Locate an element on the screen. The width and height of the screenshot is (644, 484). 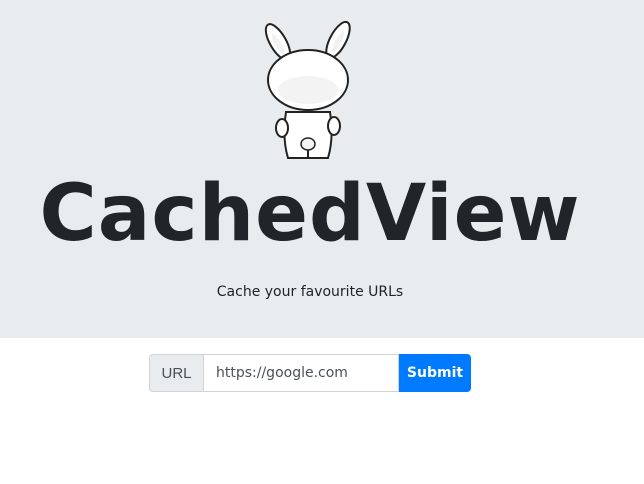
url-form: URL Submit is located at coordinates (310, 373).